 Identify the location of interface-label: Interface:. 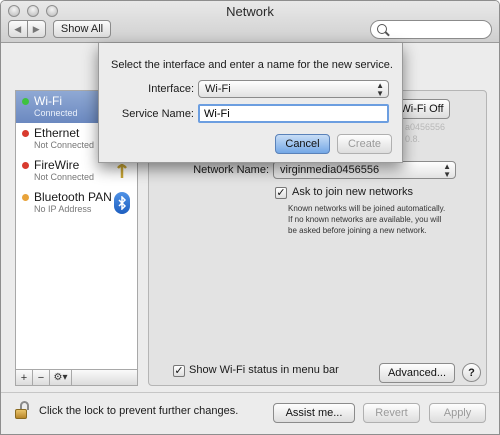
(171, 89).